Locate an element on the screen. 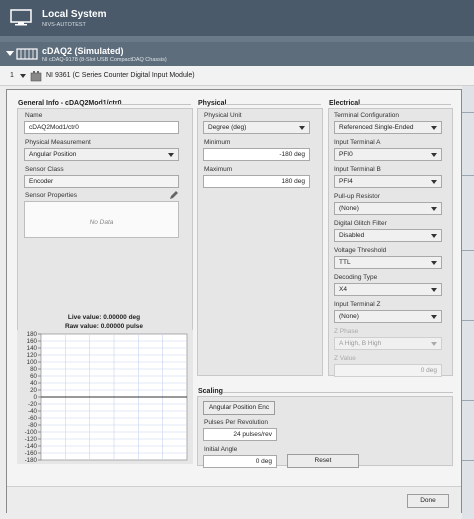  decoding-type-value: X4 is located at coordinates (343, 289).